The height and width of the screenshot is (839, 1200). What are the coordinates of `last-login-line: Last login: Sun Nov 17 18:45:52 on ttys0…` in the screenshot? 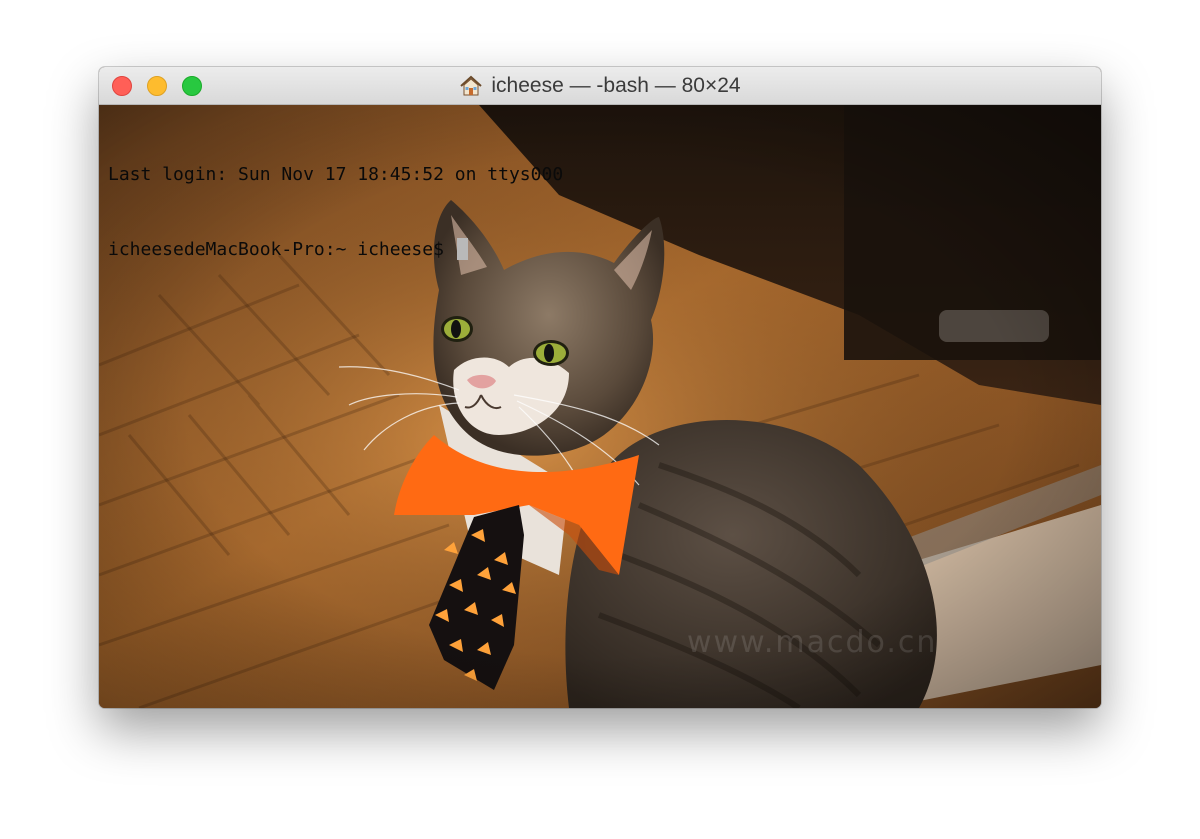 It's located at (336, 174).